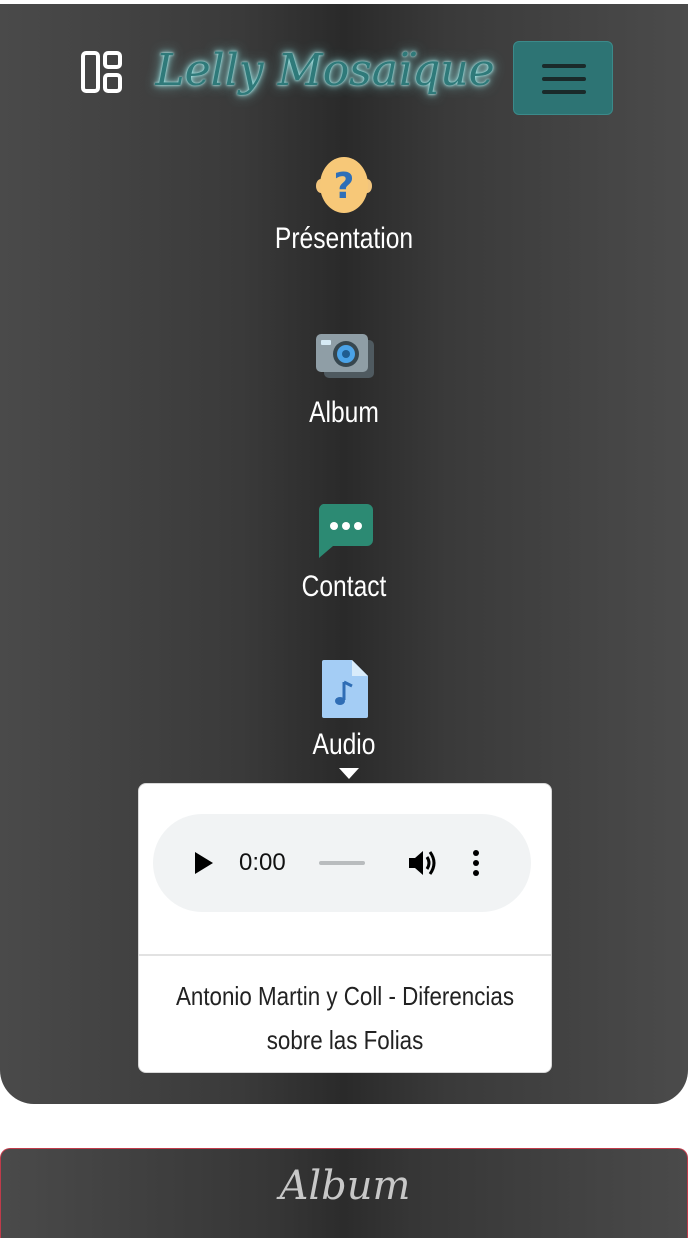  I want to click on divider, so click(345, 955).